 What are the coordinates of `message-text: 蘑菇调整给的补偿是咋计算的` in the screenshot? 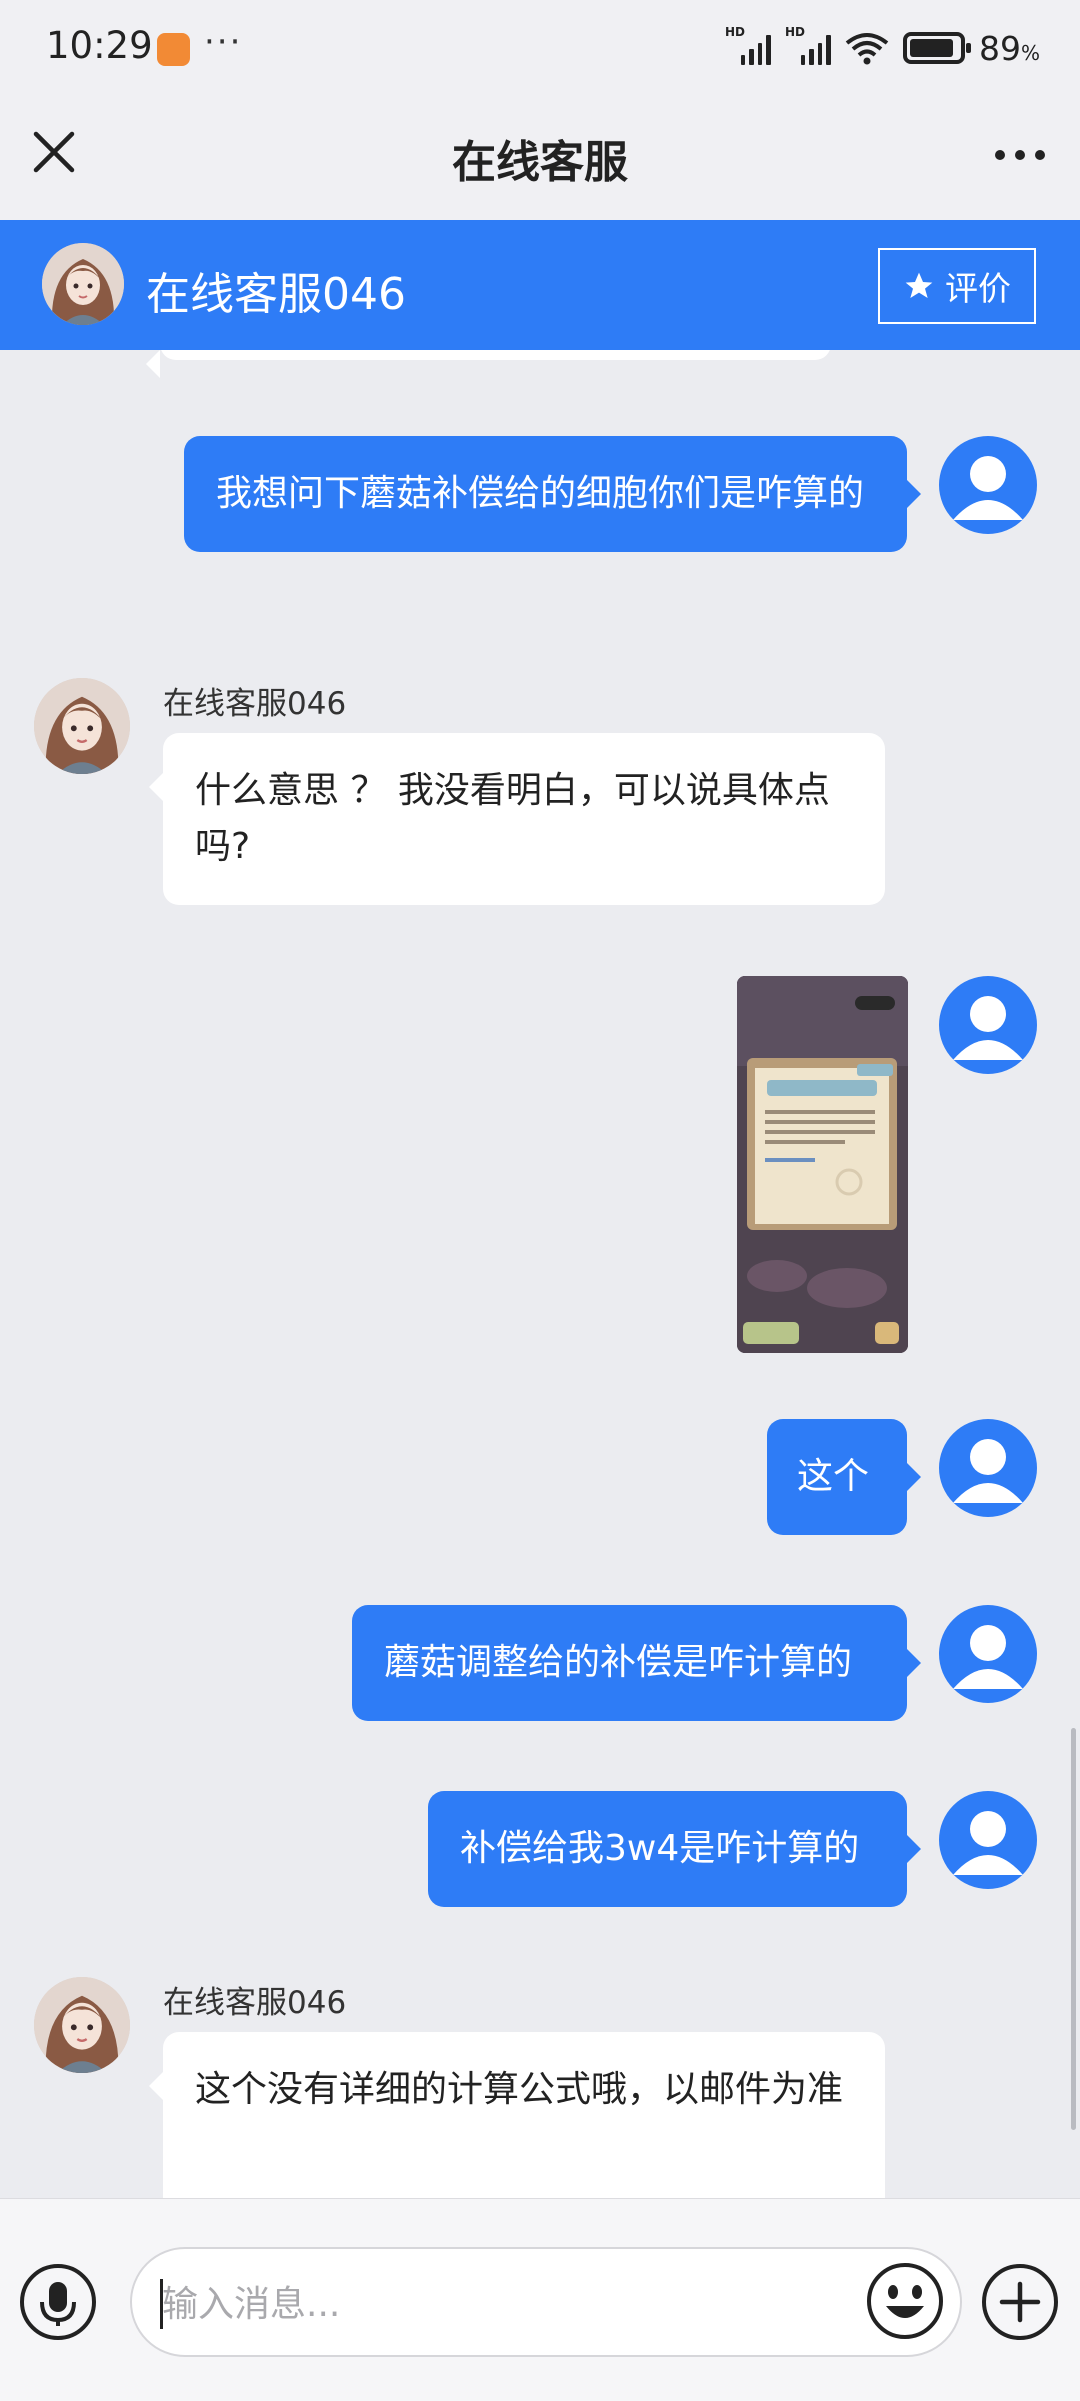 It's located at (618, 1662).